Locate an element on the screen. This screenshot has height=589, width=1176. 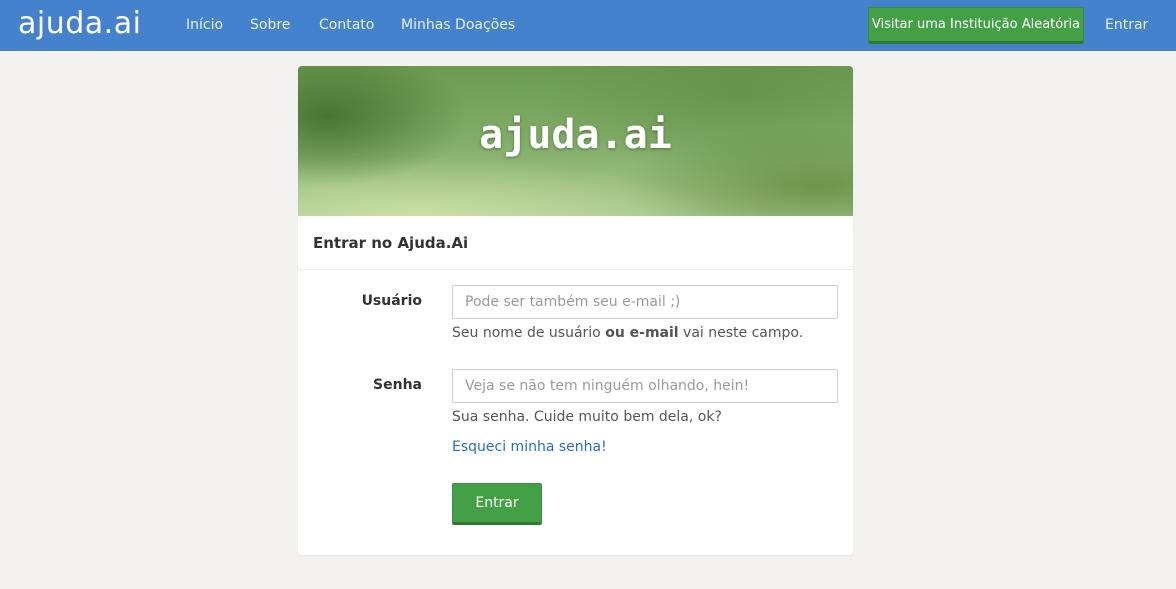
card-banner: ajuda.ai is located at coordinates (575, 141).